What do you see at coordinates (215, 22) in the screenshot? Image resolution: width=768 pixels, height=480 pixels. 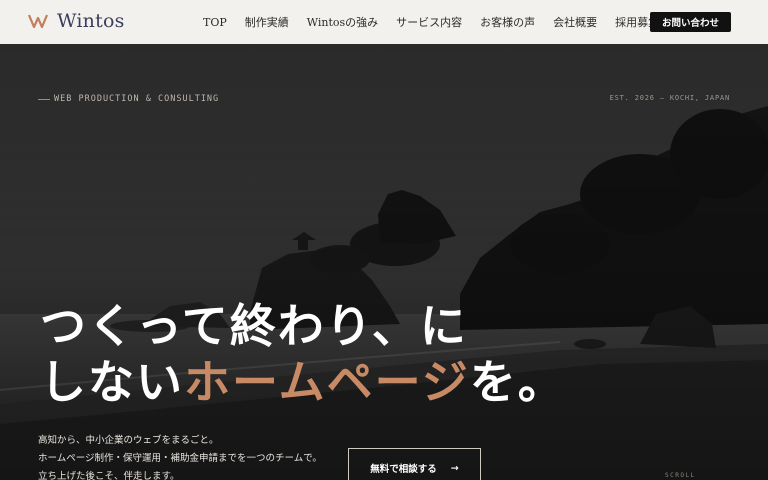 I see `nav-item-top: TOP` at bounding box center [215, 22].